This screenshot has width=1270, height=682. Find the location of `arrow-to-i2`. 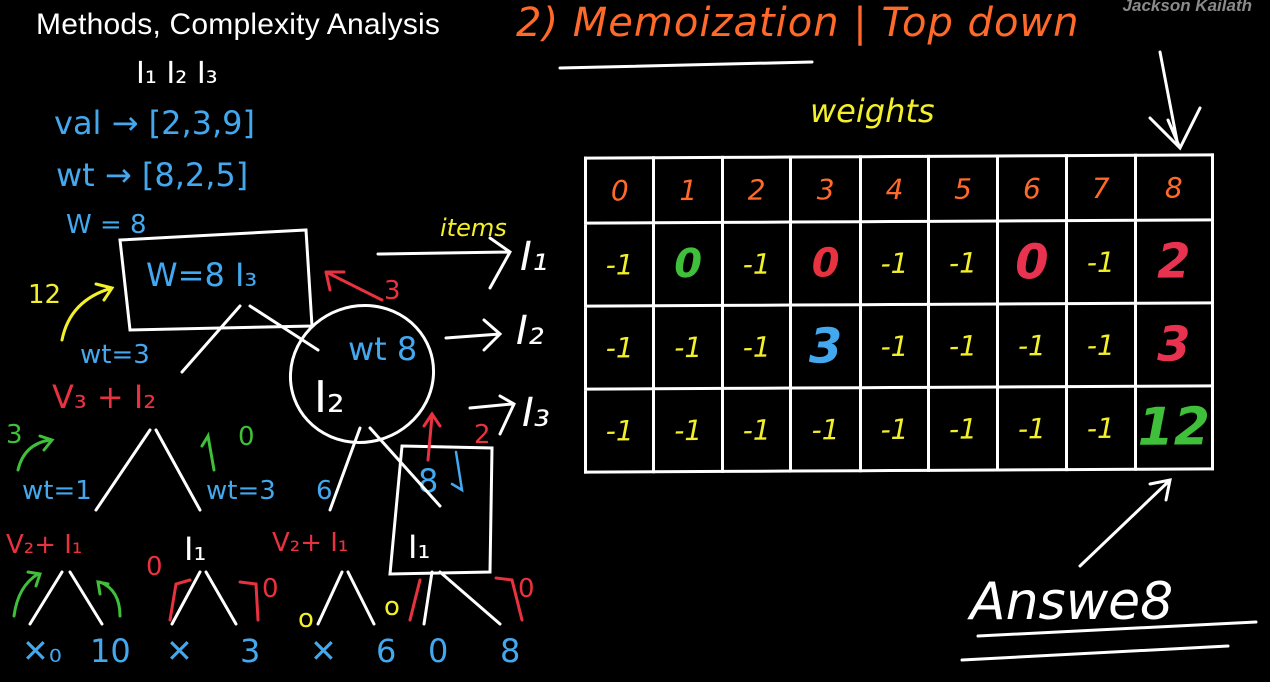

arrow-to-i2 is located at coordinates (473, 335).